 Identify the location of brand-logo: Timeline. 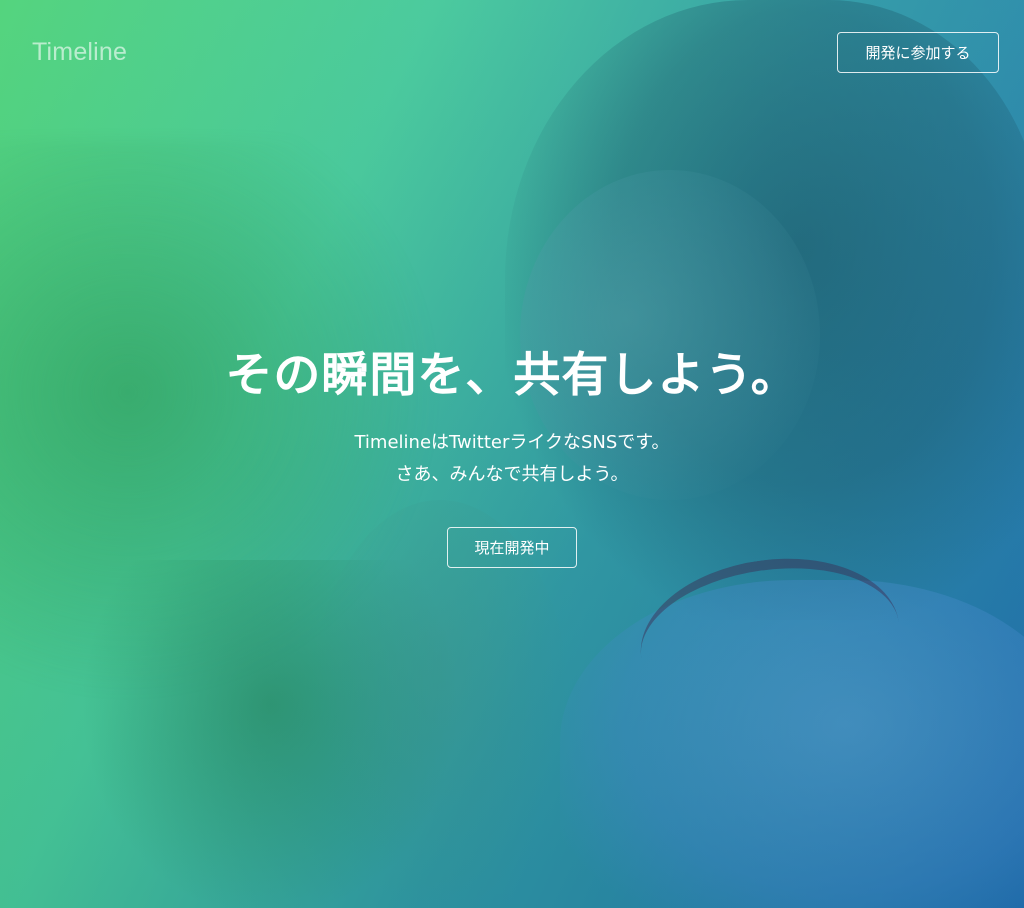
(79, 52).